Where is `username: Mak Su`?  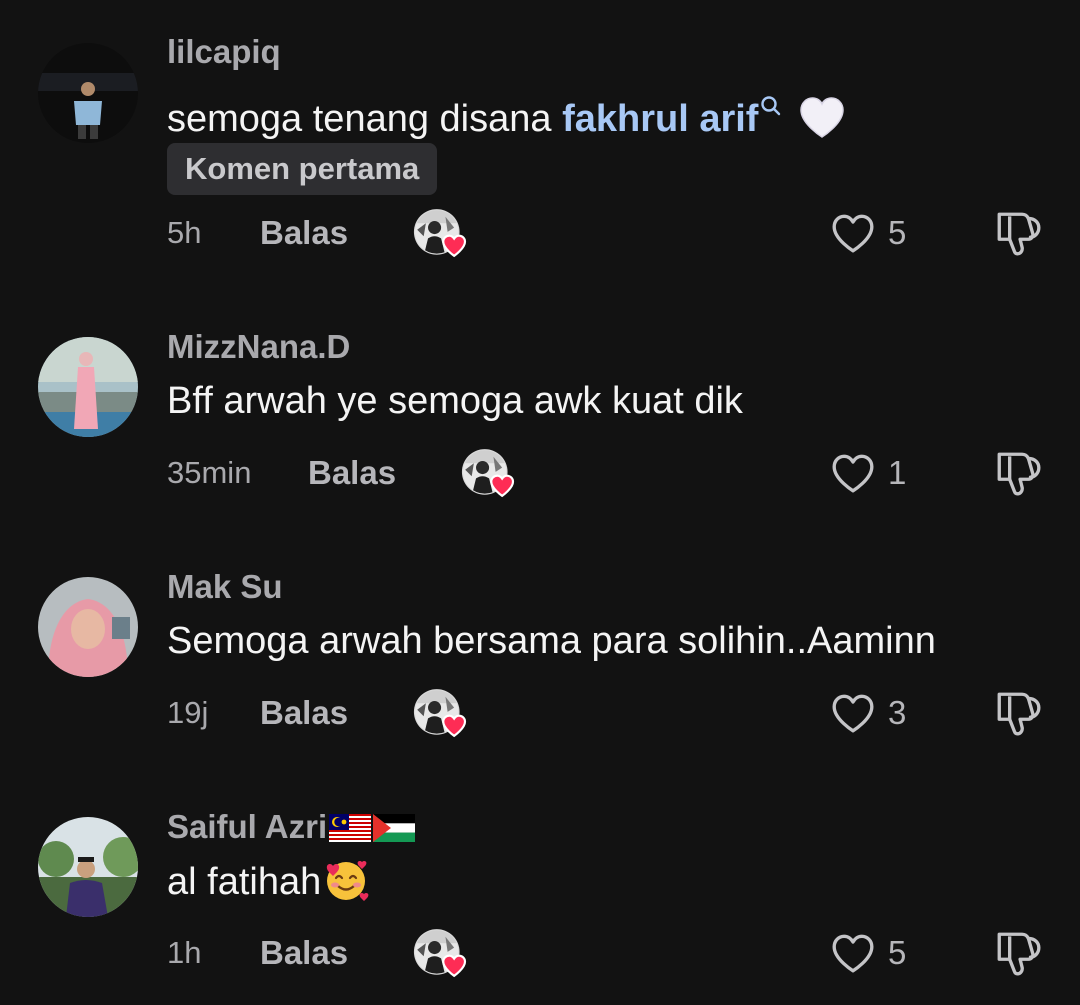 username: Mak Su is located at coordinates (225, 587).